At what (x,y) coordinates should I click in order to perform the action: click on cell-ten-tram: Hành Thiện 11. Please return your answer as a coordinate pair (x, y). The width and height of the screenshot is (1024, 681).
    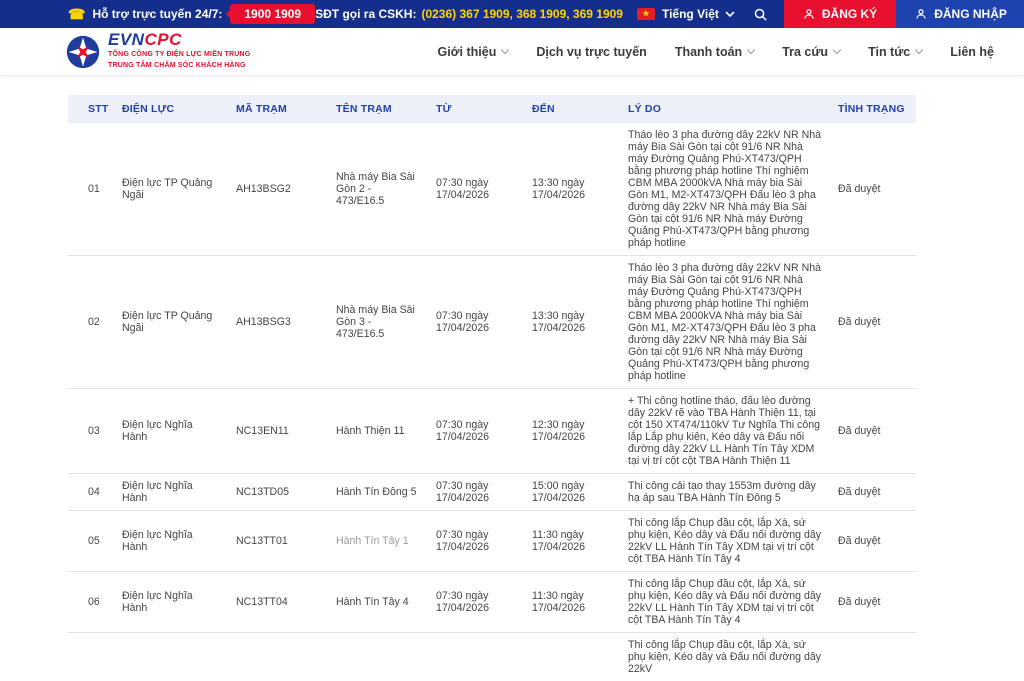
    Looking at the image, I should click on (378, 431).